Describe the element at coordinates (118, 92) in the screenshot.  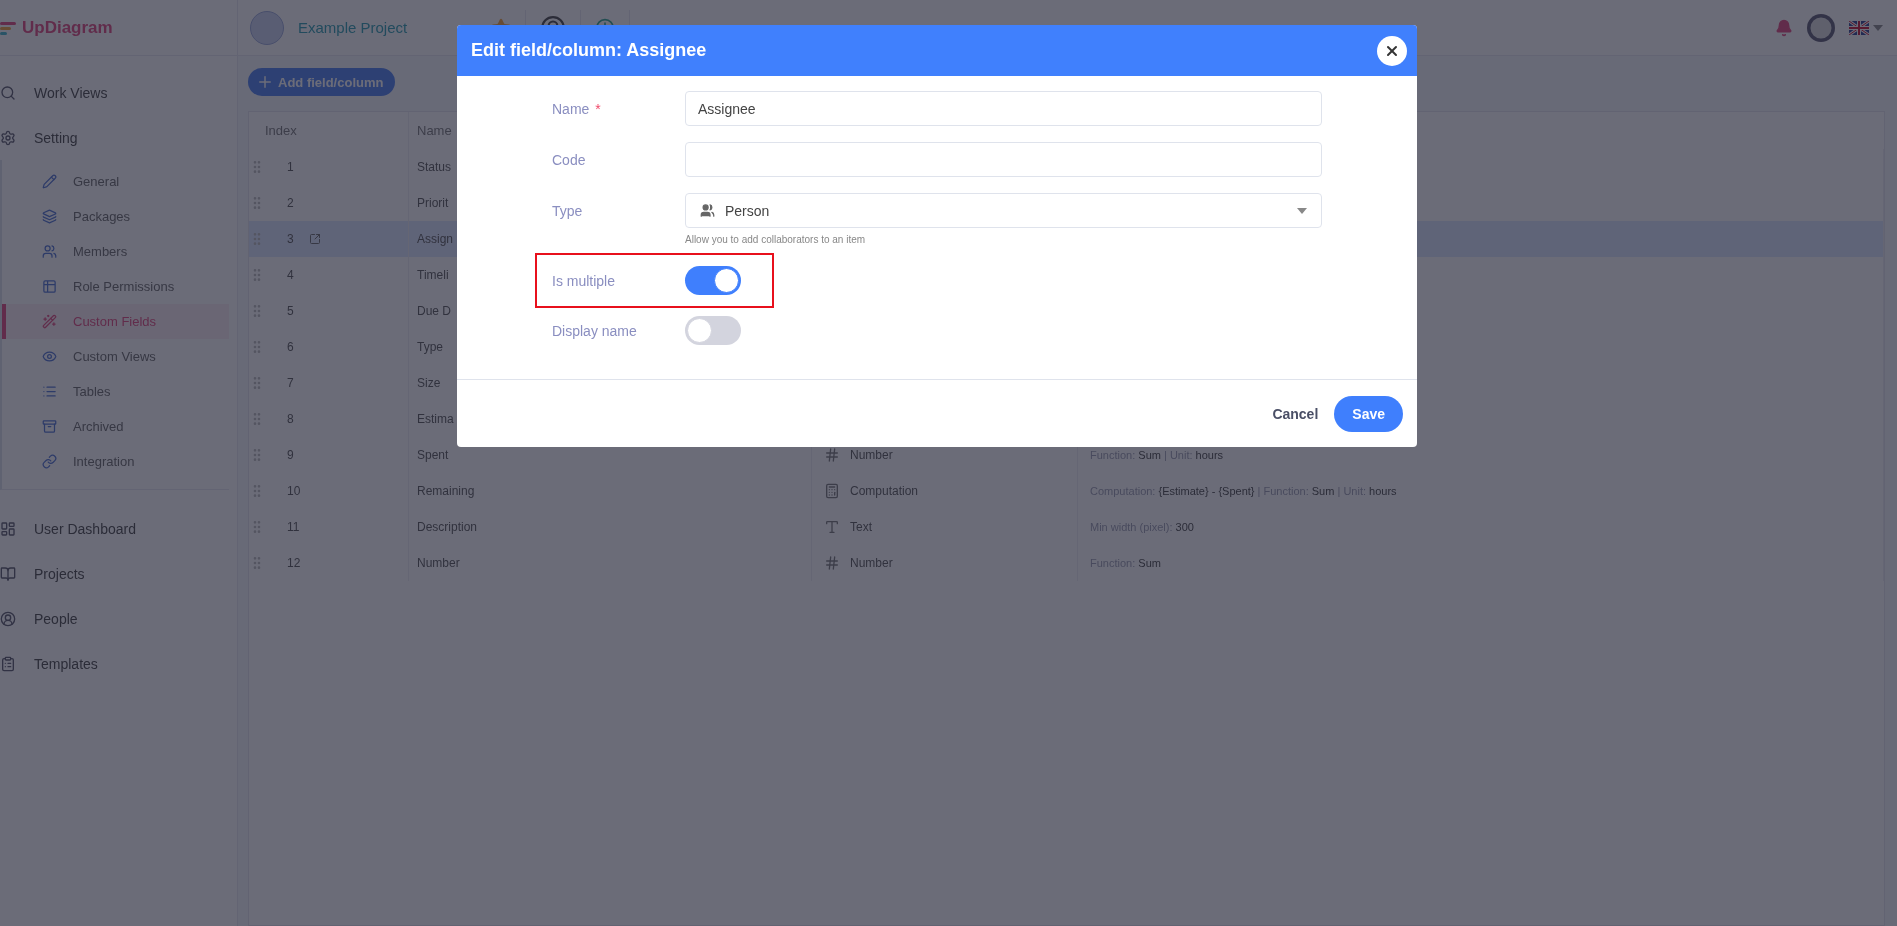
I see `sidebar-item: Work Views` at that location.